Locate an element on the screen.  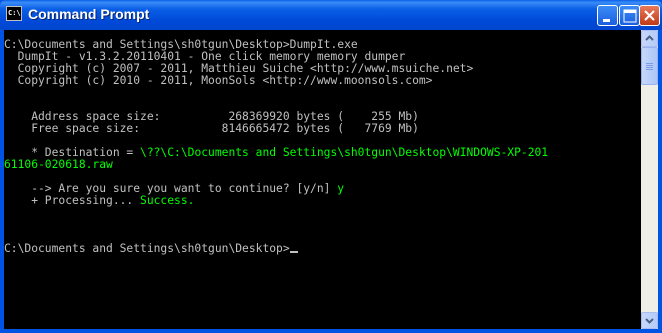
scroll-thumb is located at coordinates (649, 66).